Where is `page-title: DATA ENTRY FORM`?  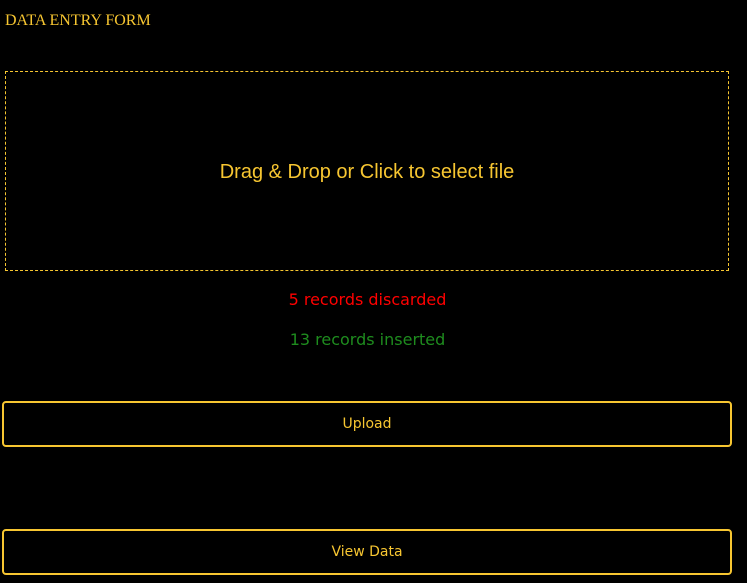
page-title: DATA ENTRY FORM is located at coordinates (78, 20).